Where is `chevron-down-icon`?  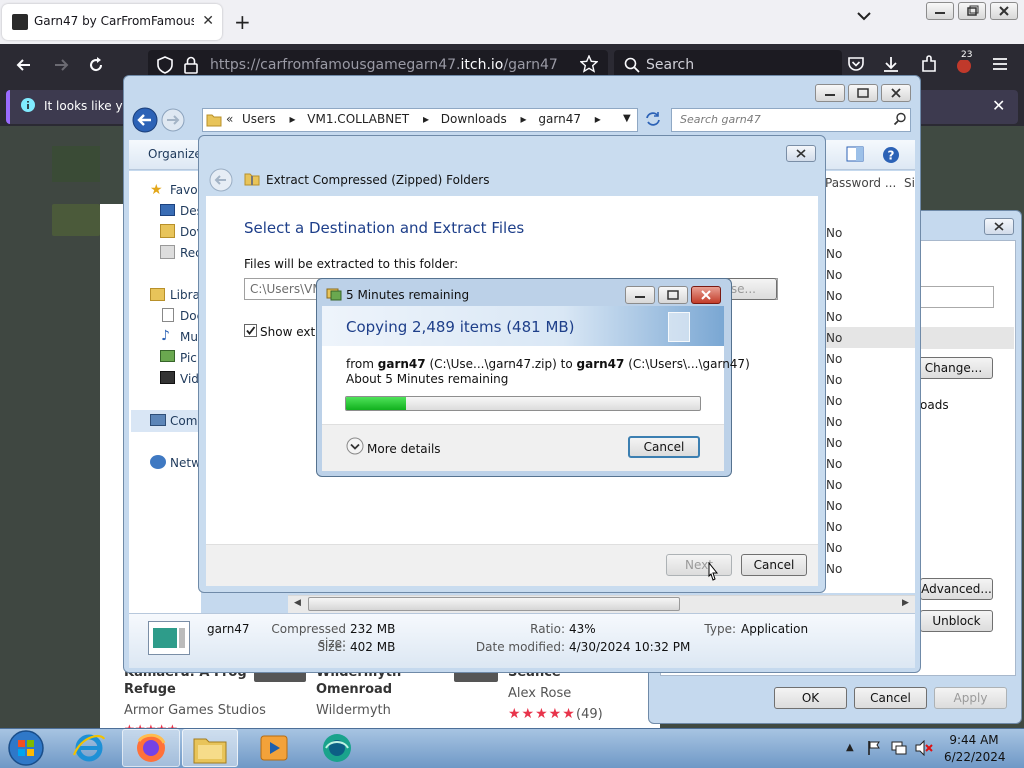
chevron-down-icon is located at coordinates (355, 446).